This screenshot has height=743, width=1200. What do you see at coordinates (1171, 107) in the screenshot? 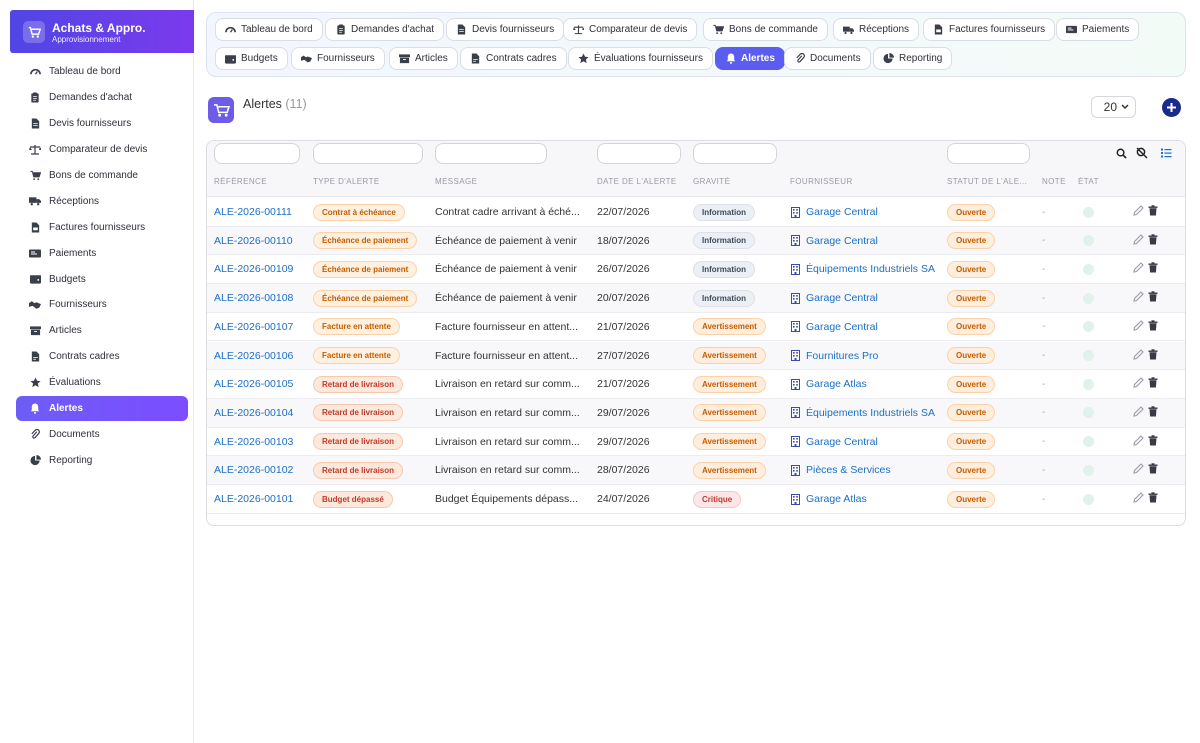
I see `add-button` at bounding box center [1171, 107].